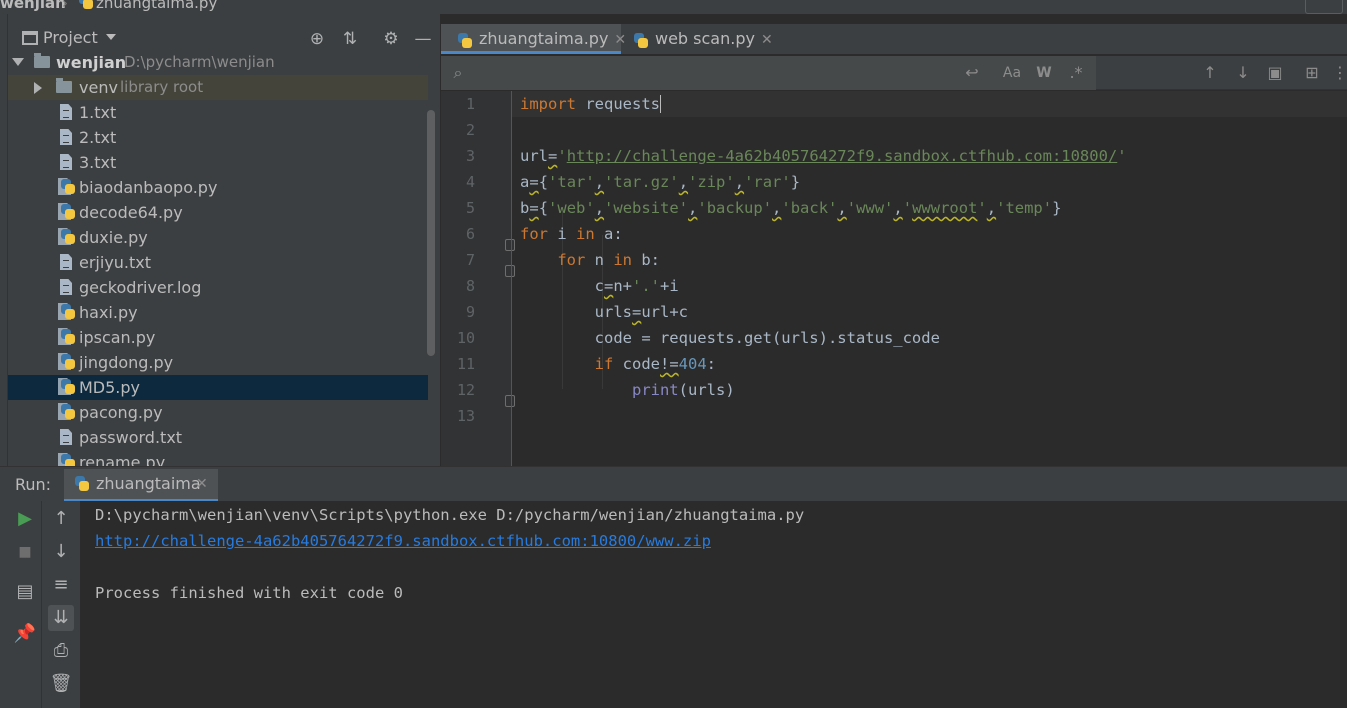 The width and height of the screenshot is (1347, 708). I want to click on whole-words-icon: W, so click(1044, 73).